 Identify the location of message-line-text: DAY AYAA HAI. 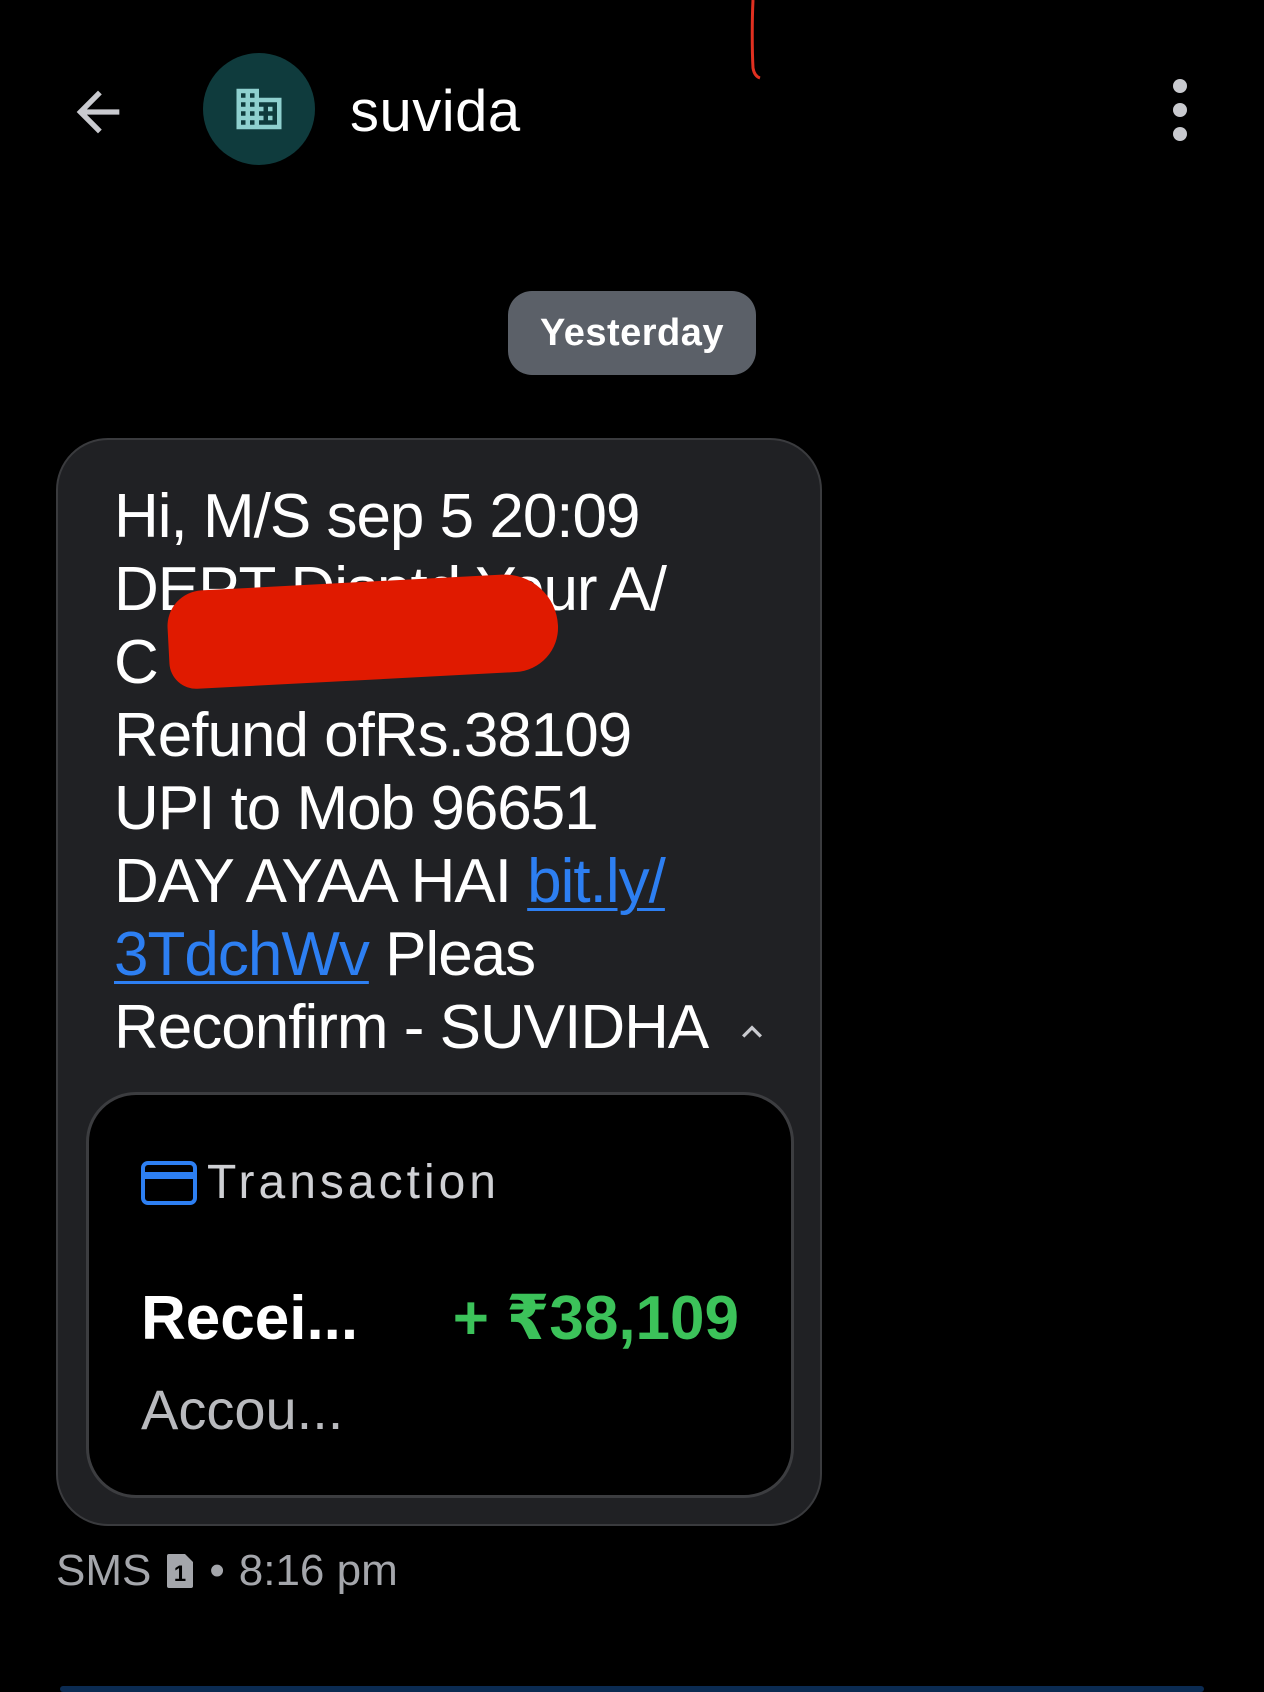
(321, 881).